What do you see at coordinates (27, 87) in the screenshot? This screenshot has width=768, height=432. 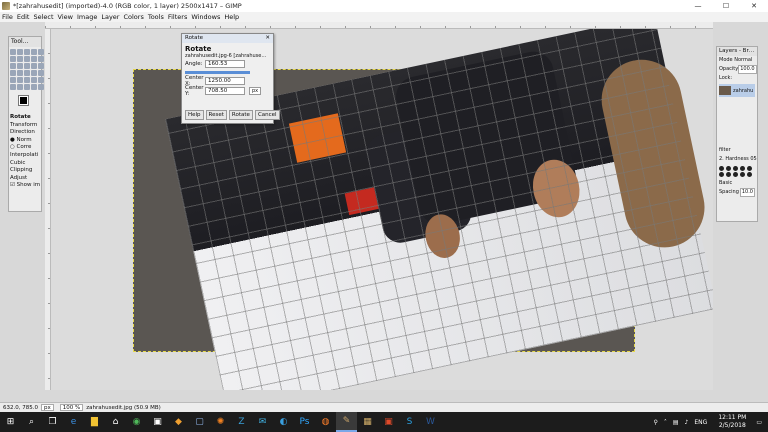 I see `ink-tool-icon` at bounding box center [27, 87].